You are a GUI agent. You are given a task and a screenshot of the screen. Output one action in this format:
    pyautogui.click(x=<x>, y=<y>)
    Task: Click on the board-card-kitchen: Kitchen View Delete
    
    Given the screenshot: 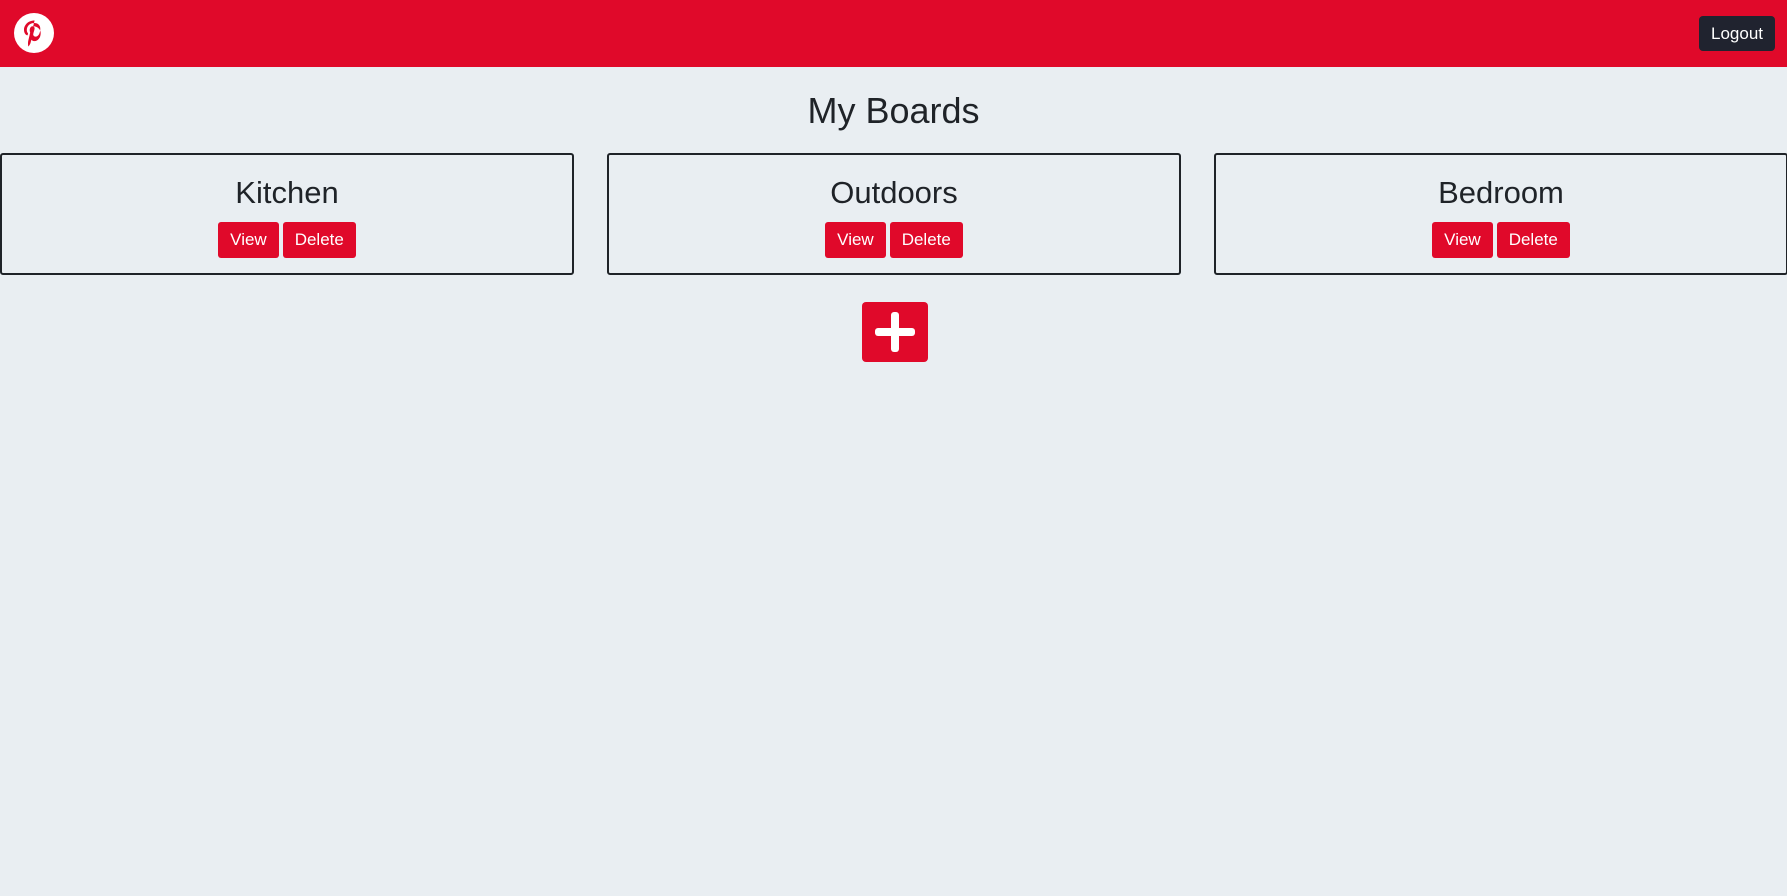 What is the action you would take?
    pyautogui.click(x=287, y=214)
    